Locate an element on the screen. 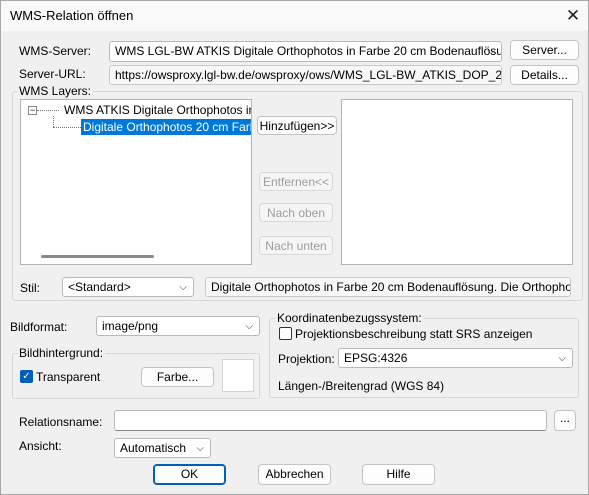 The image size is (589, 495). move-up-button: Nach oben is located at coordinates (296, 212).